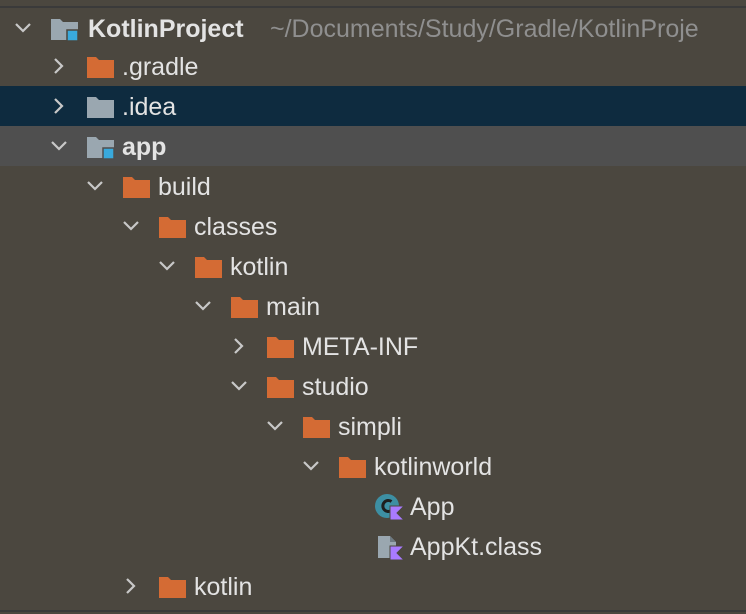 The height and width of the screenshot is (614, 746). What do you see at coordinates (373, 66) in the screenshot?
I see `tree-row-gradle: .gradle` at bounding box center [373, 66].